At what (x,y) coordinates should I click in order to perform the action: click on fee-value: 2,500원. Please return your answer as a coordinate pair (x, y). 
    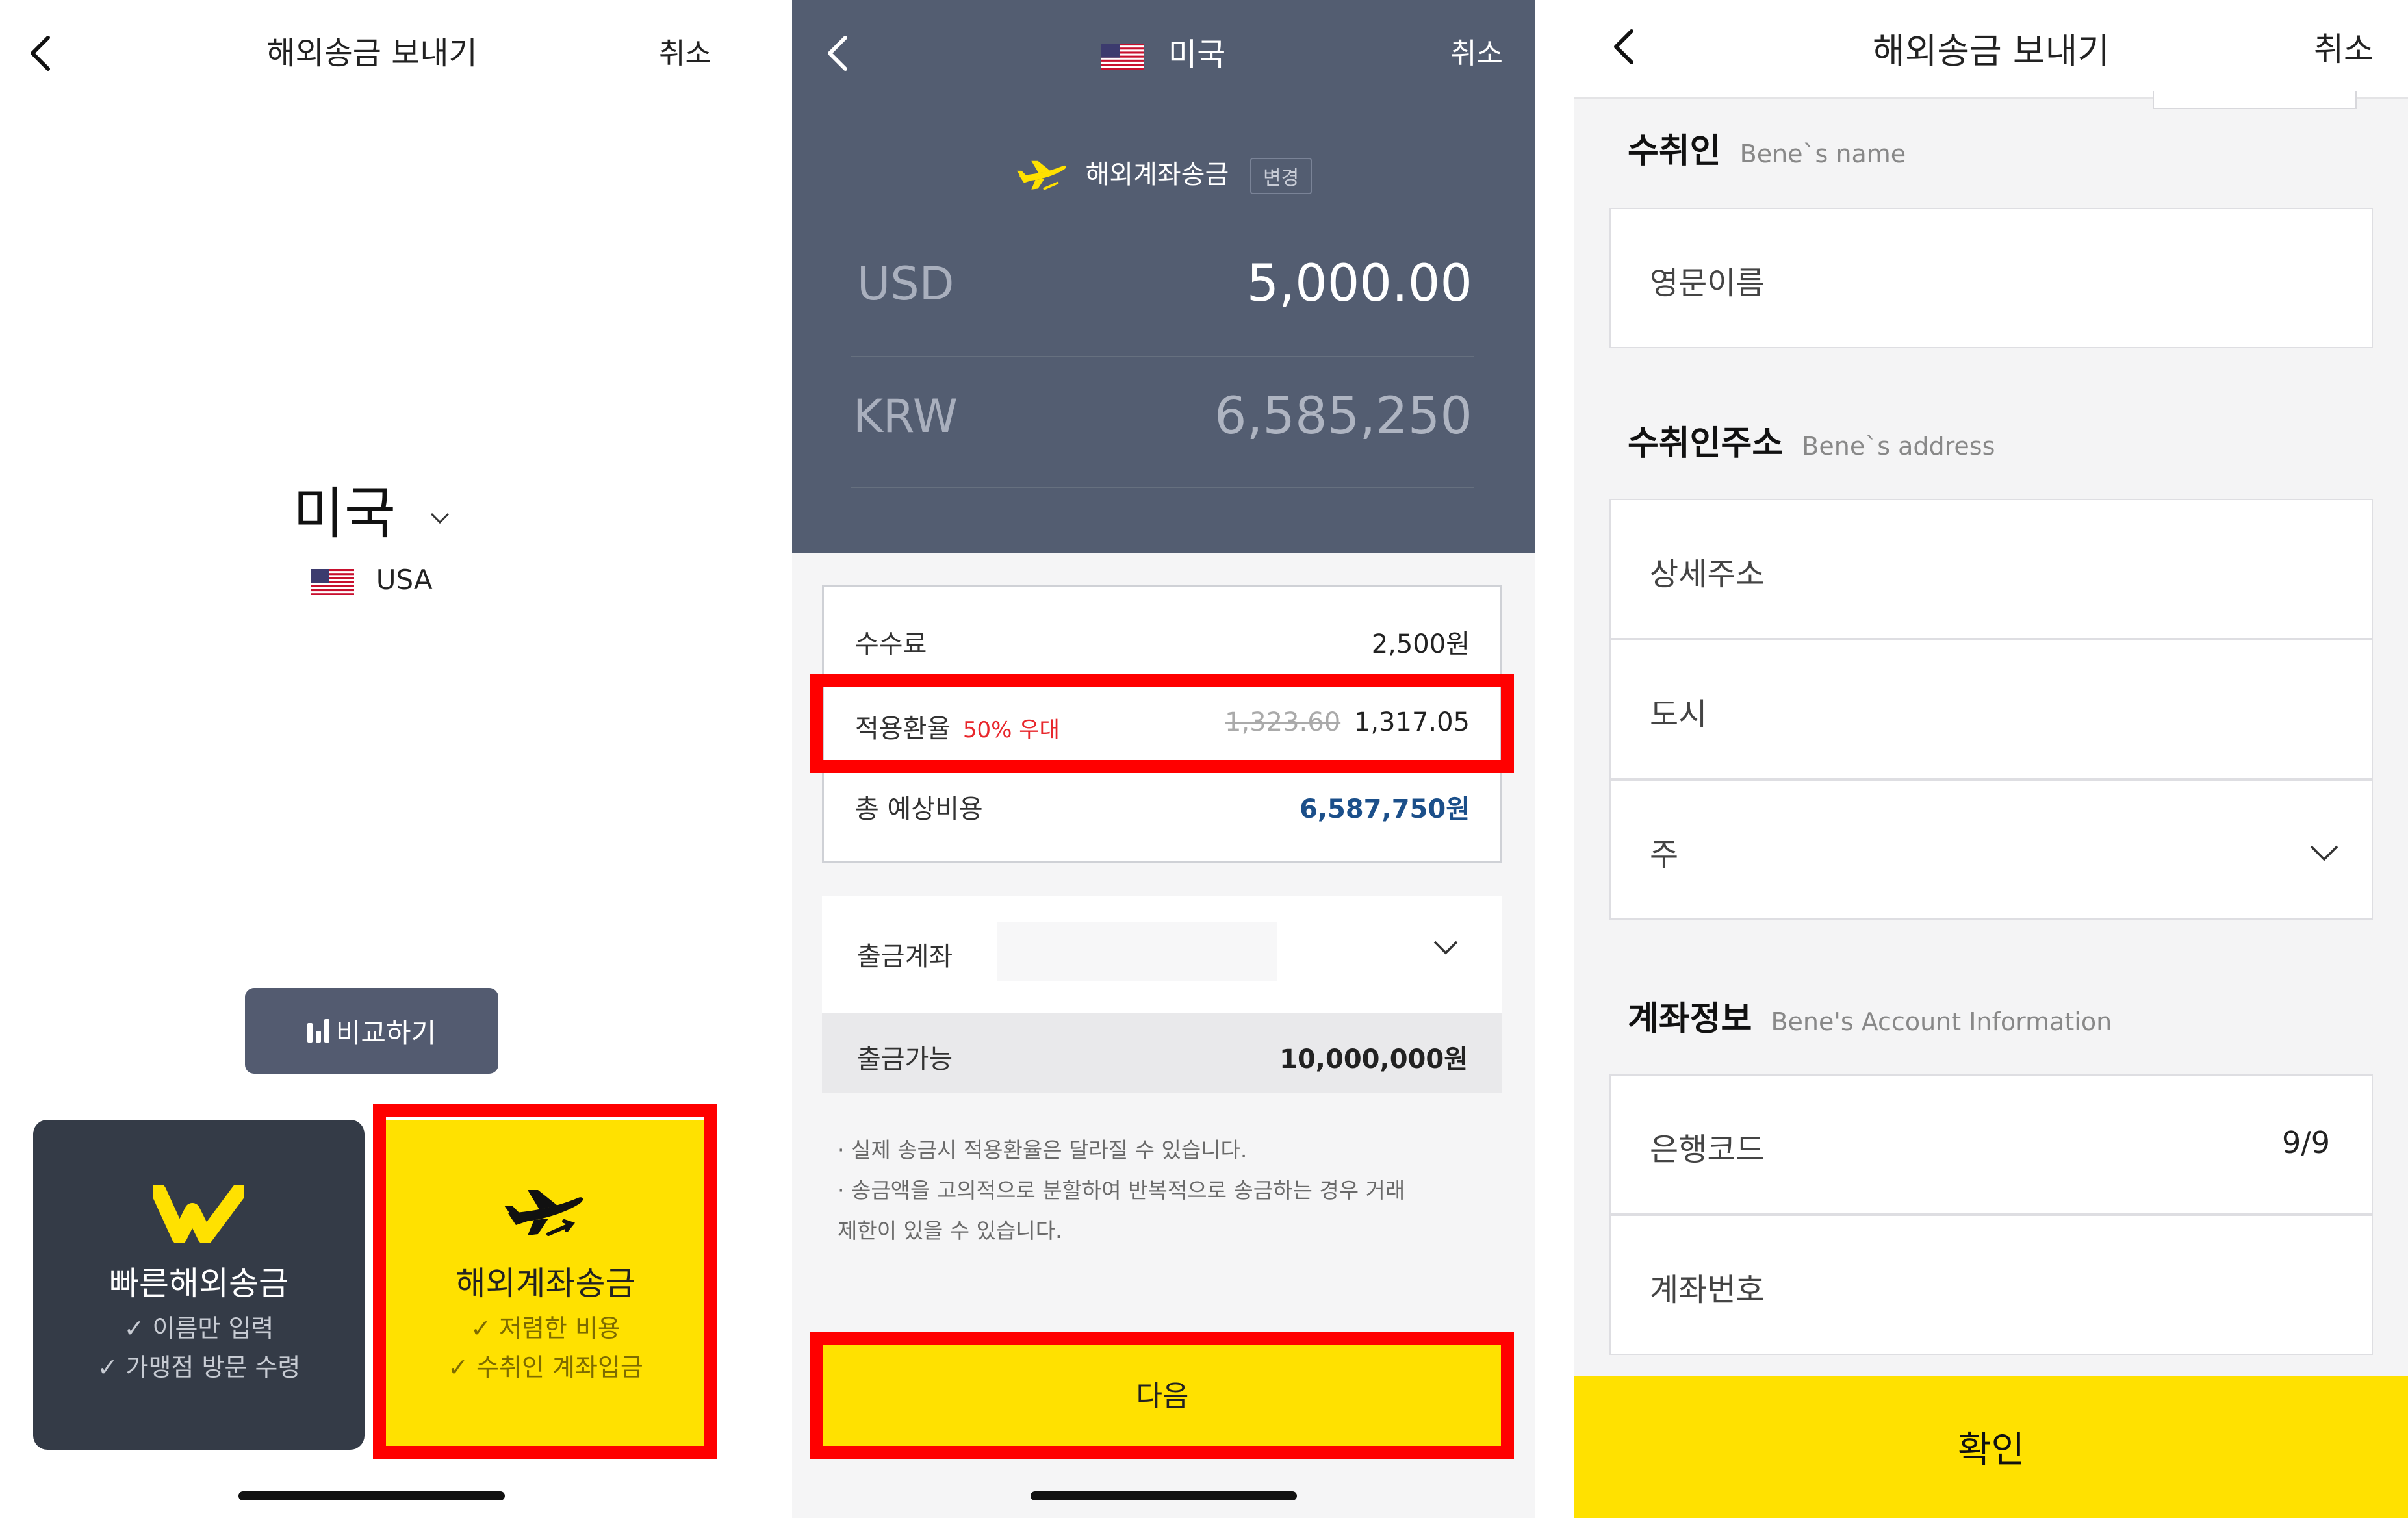
    Looking at the image, I should click on (1420, 644).